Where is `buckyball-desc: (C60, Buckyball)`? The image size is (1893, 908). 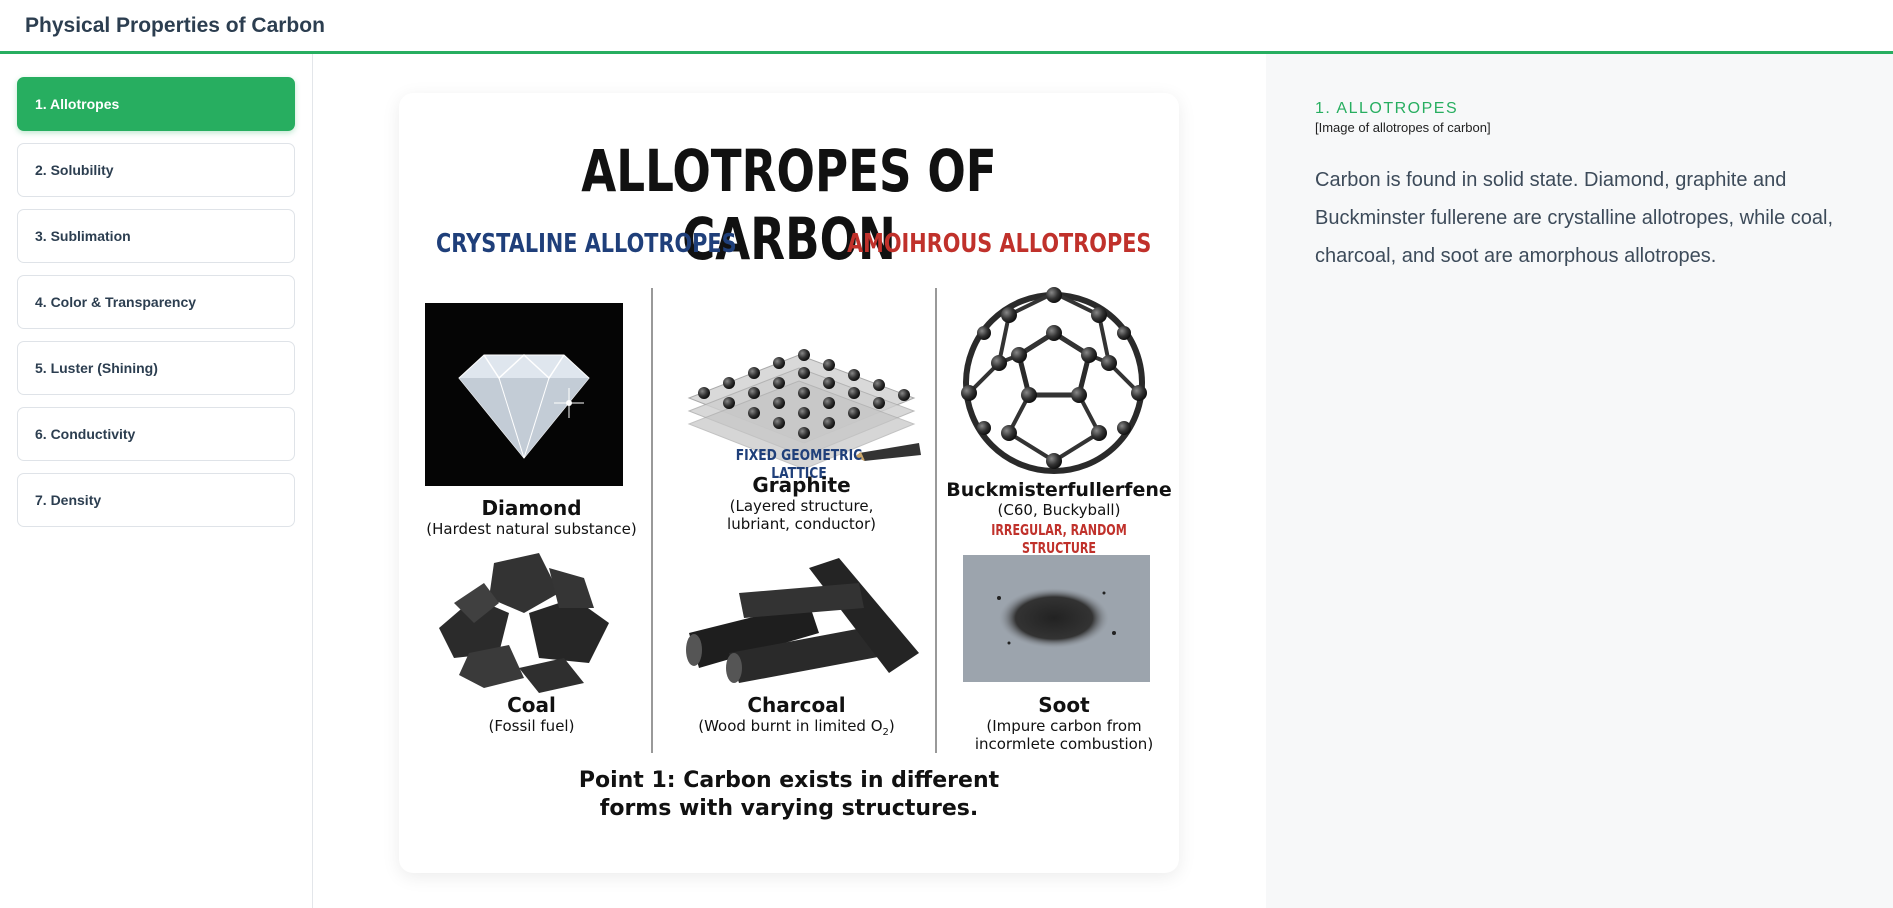 buckyball-desc: (C60, Buckyball) is located at coordinates (1059, 510).